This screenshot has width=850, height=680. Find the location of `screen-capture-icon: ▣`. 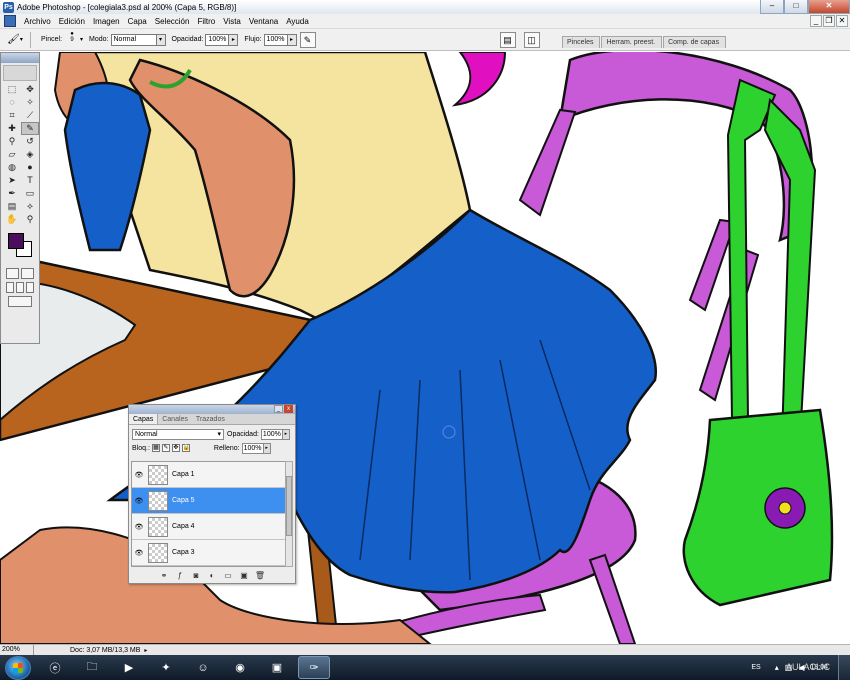

screen-capture-icon: ▣ is located at coordinates (277, 667).